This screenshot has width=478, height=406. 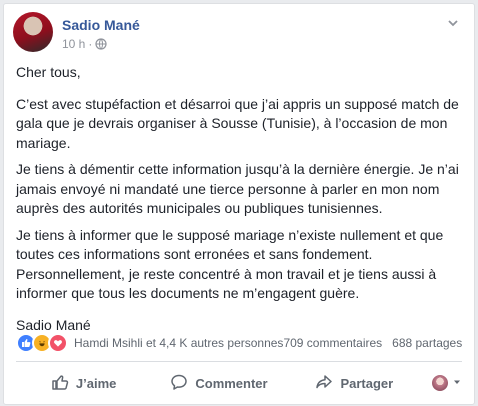 What do you see at coordinates (96, 383) in the screenshot?
I see `like-button-label: J’aime` at bounding box center [96, 383].